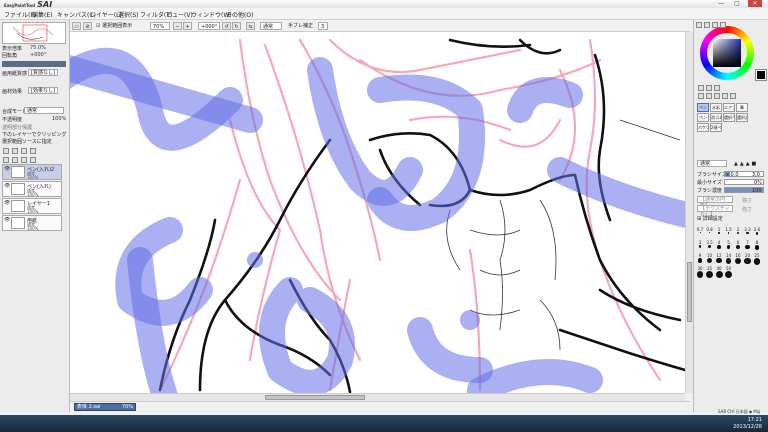 The width and height of the screenshot is (768, 432). I want to click on menu-select: 選択(S), so click(128, 14).